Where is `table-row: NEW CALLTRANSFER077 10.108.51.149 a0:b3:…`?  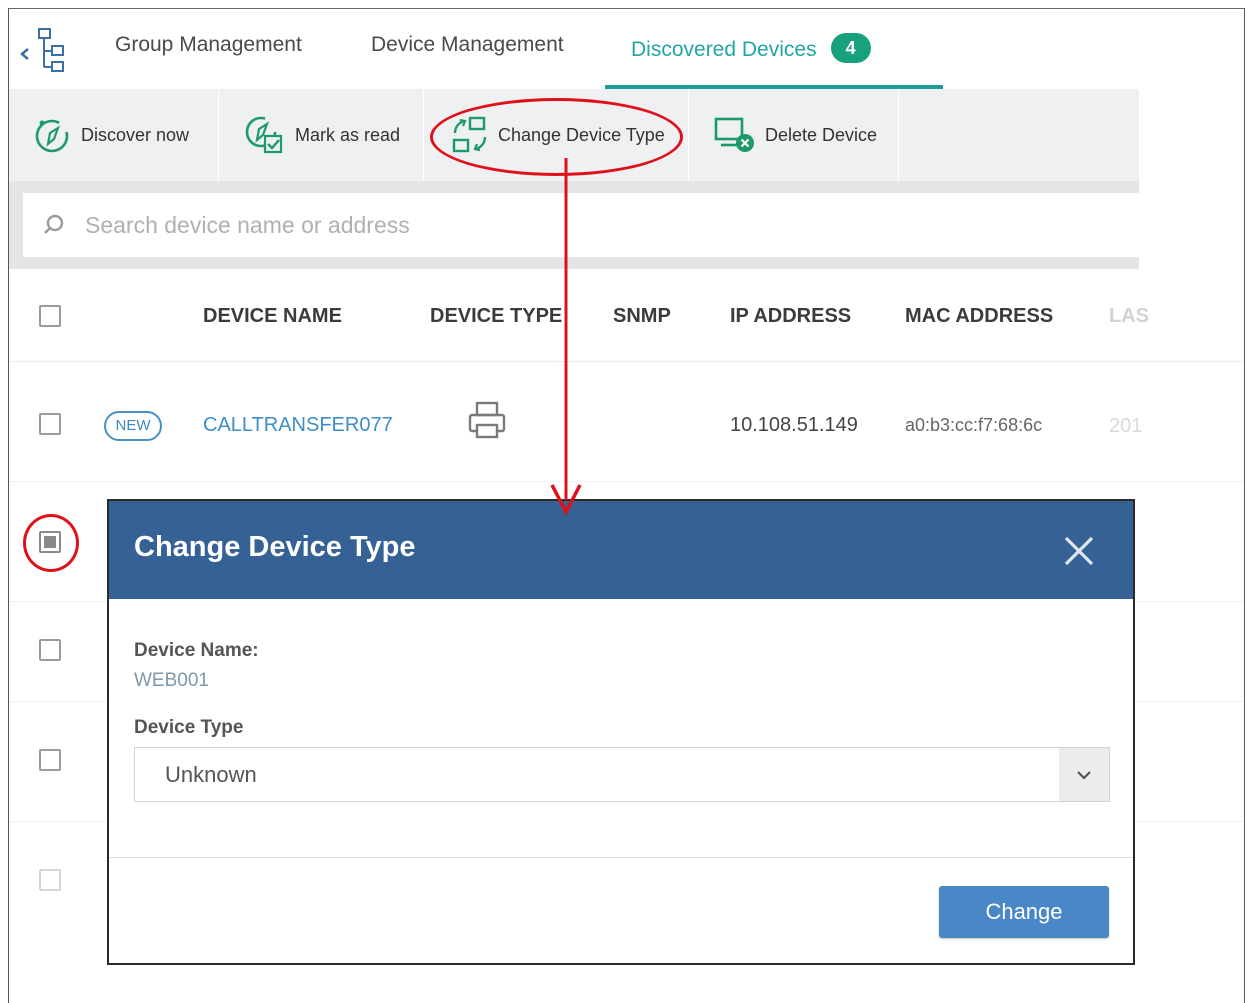 table-row: NEW CALLTRANSFER077 10.108.51.149 a0:b3:… is located at coordinates (626, 421).